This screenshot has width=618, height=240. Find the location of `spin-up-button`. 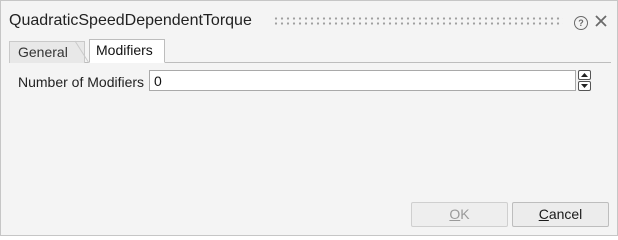

spin-up-button is located at coordinates (584, 75).